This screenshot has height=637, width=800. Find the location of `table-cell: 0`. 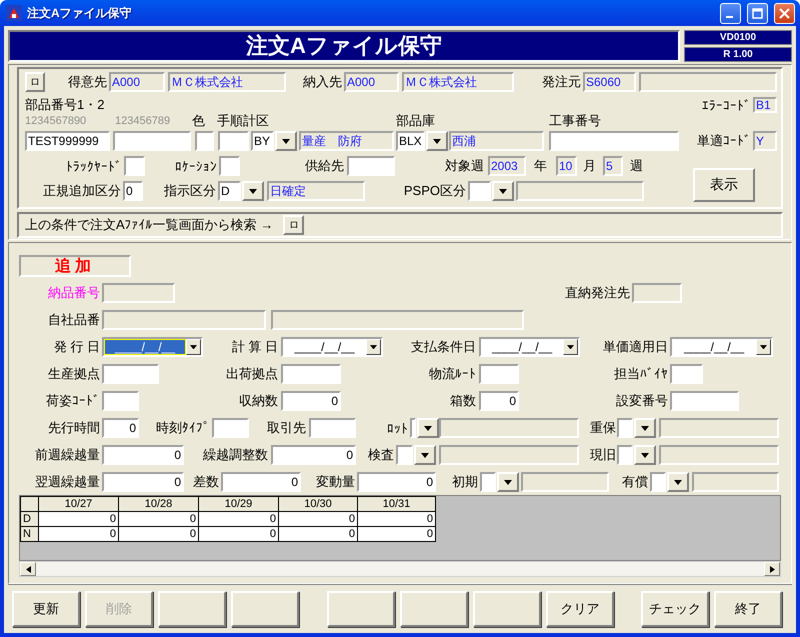

table-cell: 0 is located at coordinates (78, 534).